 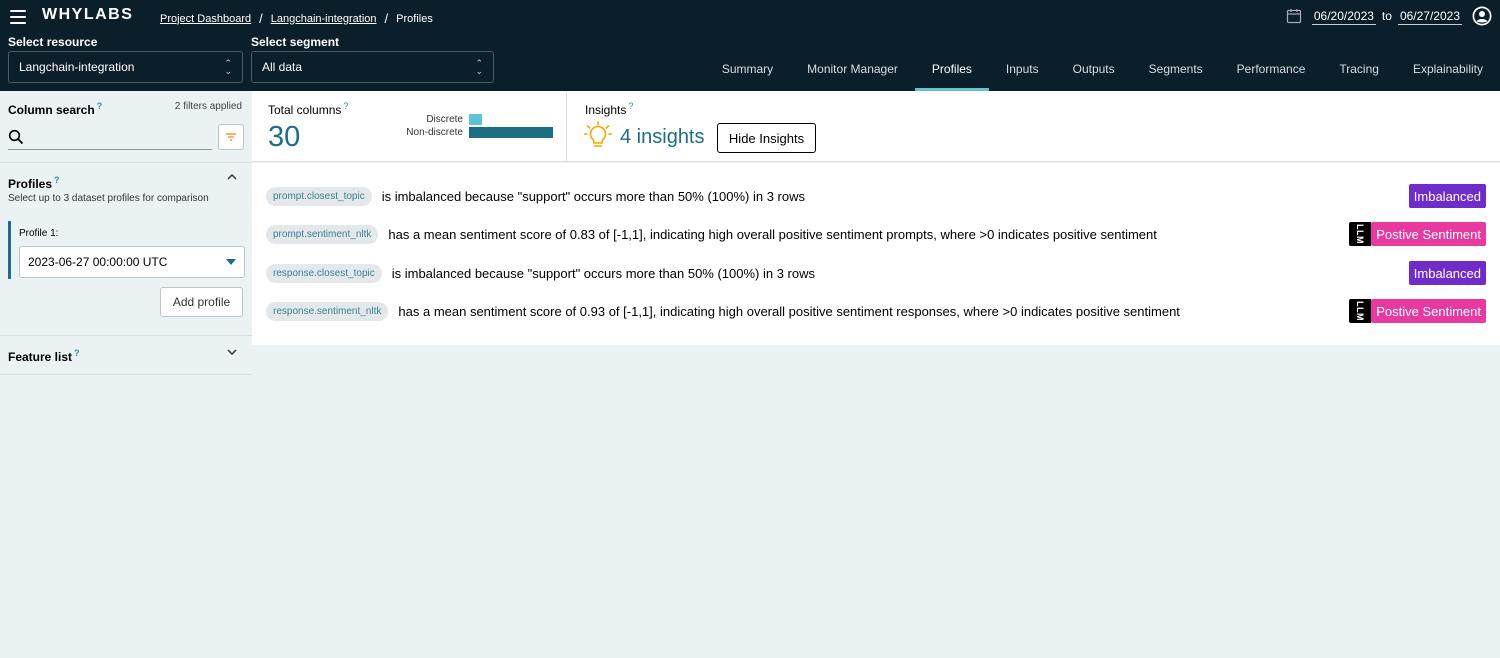 What do you see at coordinates (121, 137) in the screenshot?
I see `column-search-input` at bounding box center [121, 137].